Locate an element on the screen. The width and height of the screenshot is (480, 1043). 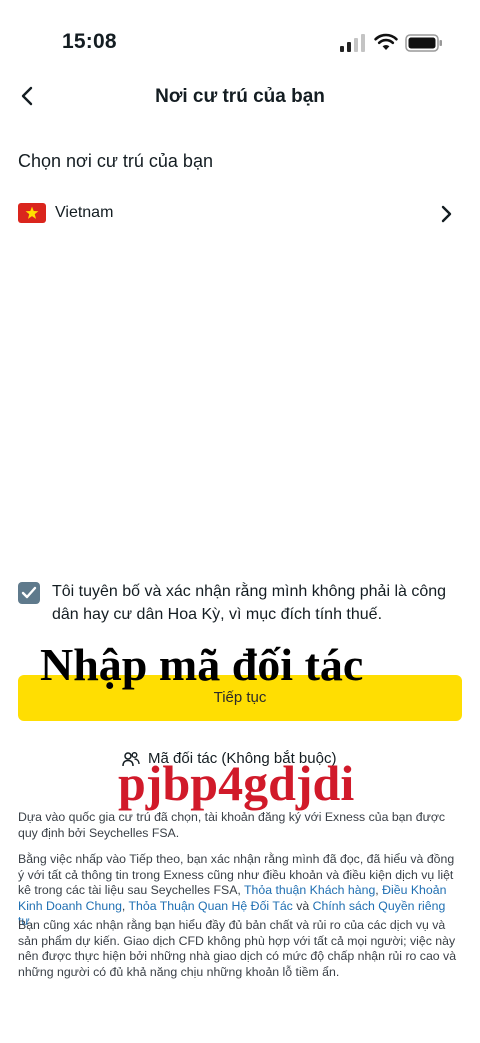
partnership-agreement-link: Thỏa Thuận Quan Hệ Đối Tác is located at coordinates (211, 906).